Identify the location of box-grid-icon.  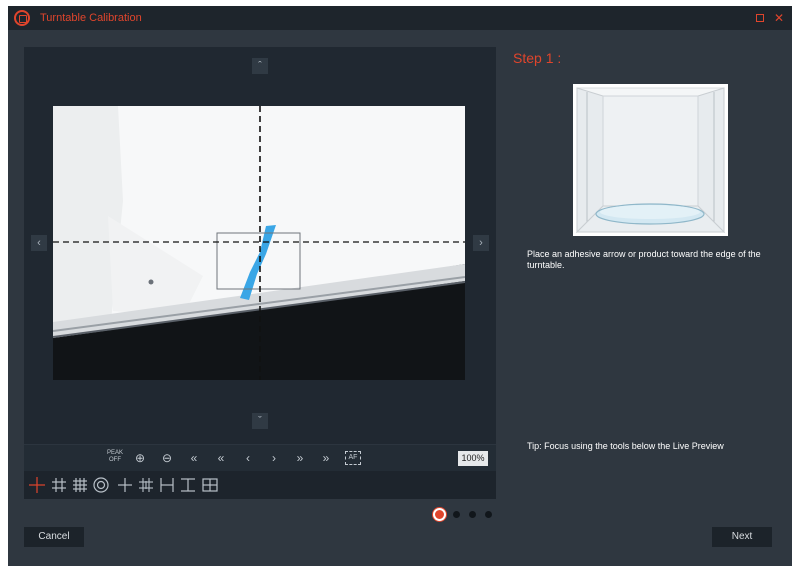
(210, 485).